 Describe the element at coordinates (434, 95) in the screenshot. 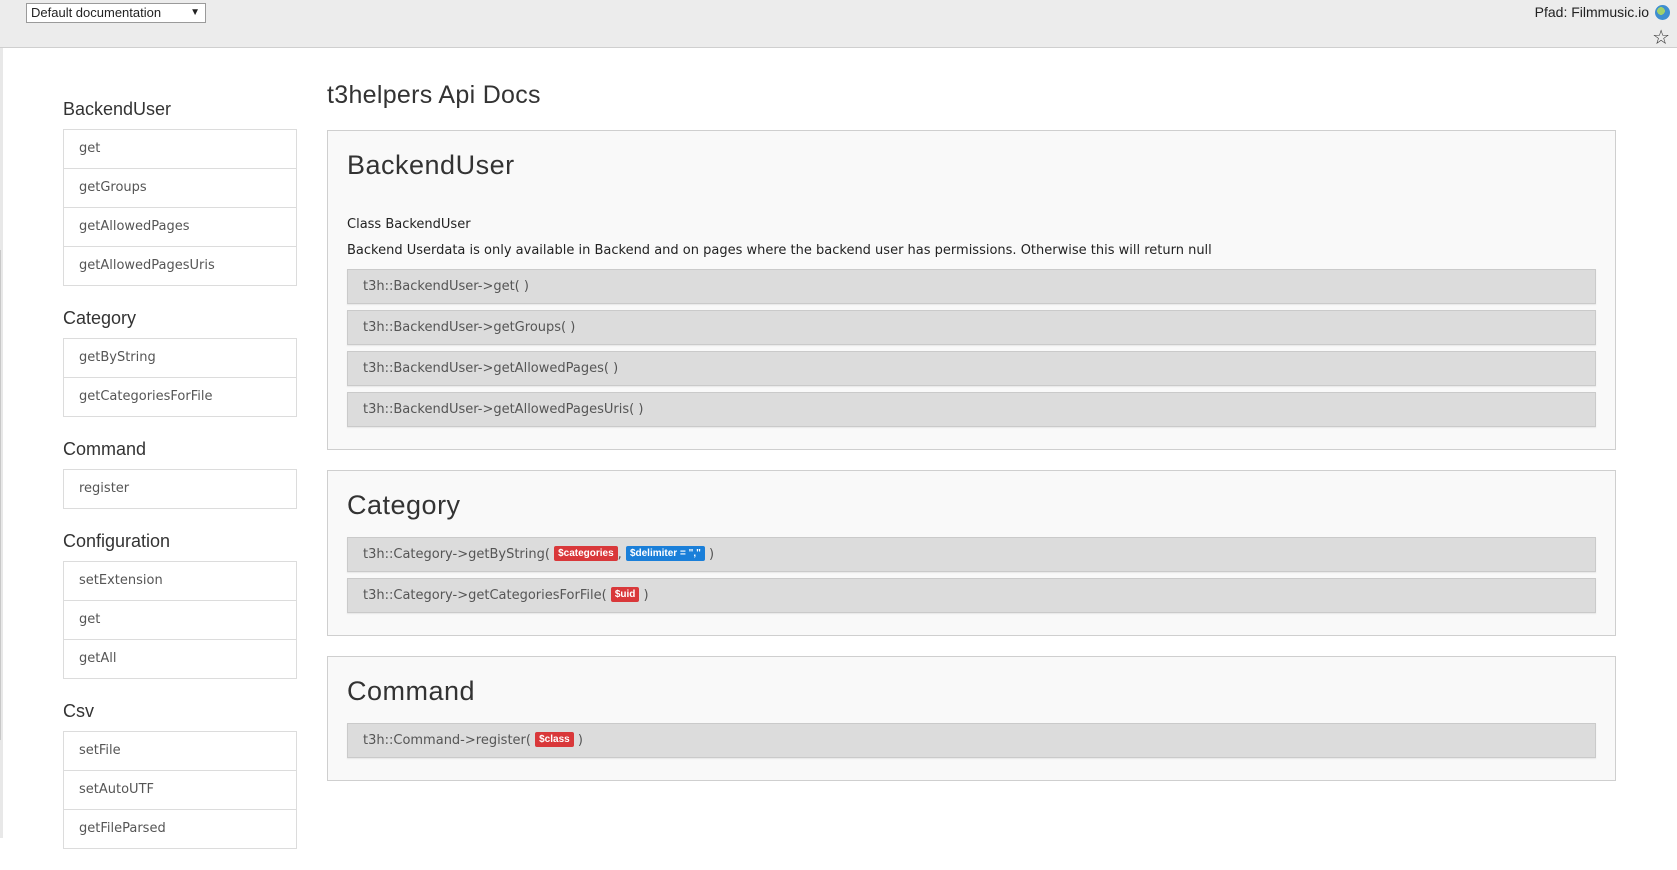

I see `page-title: t3helpers Api Docs` at that location.